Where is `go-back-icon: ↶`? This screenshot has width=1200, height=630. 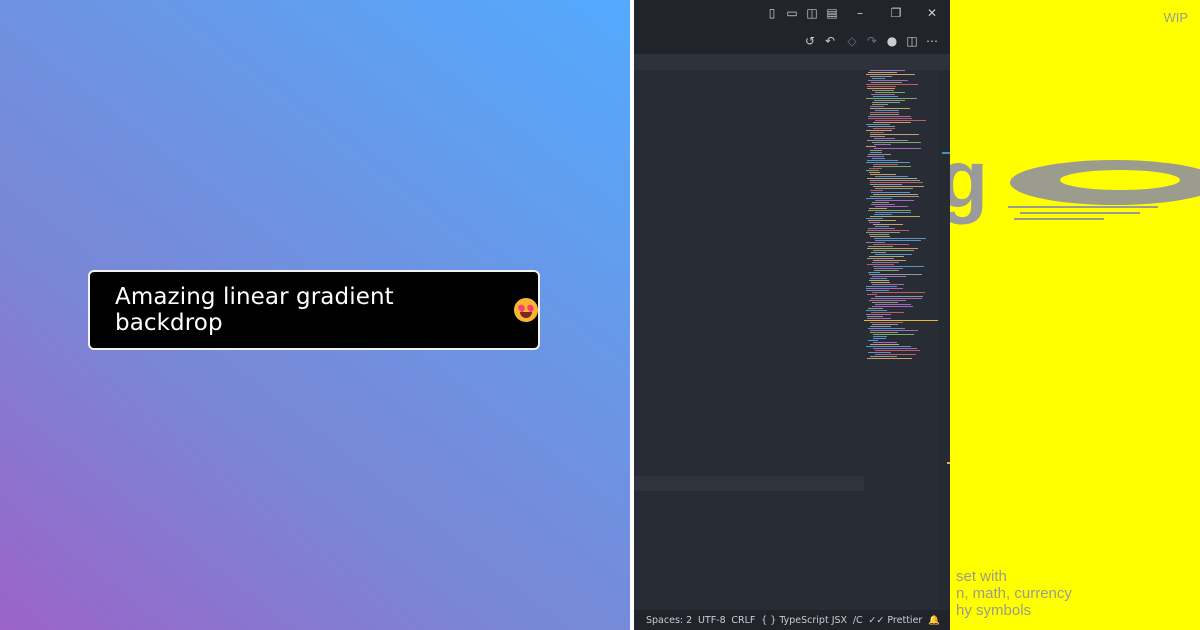 go-back-icon: ↶ is located at coordinates (830, 41).